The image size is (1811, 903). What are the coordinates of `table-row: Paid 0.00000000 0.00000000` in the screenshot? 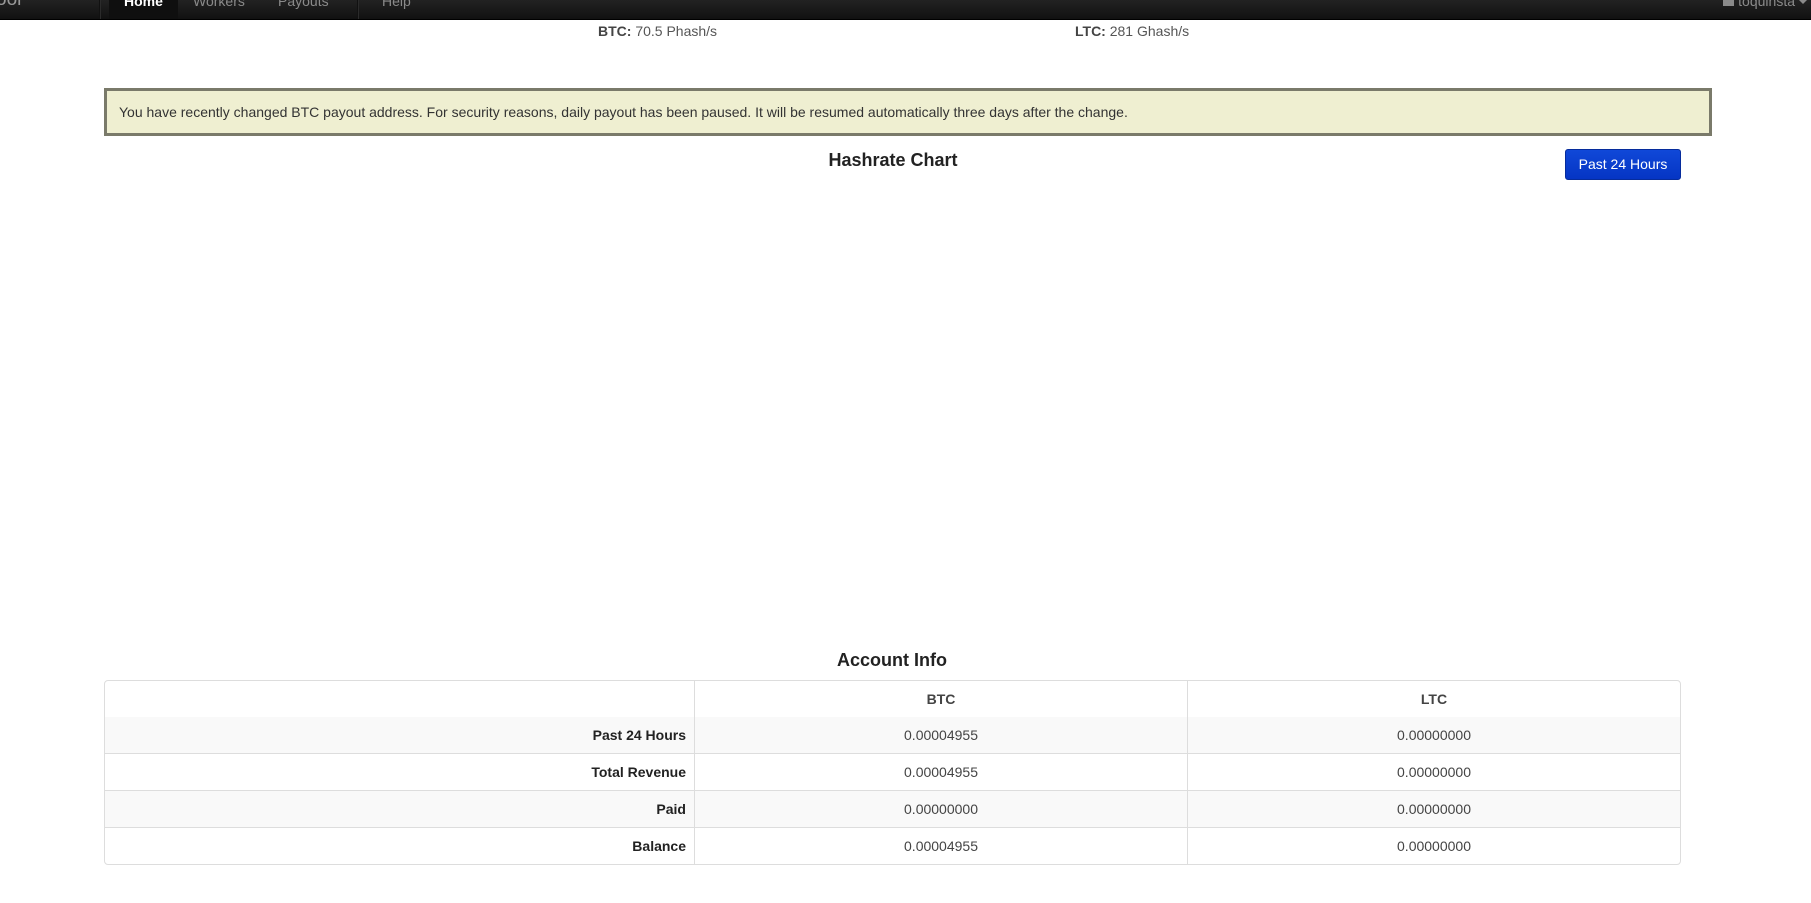 It's located at (892, 808).